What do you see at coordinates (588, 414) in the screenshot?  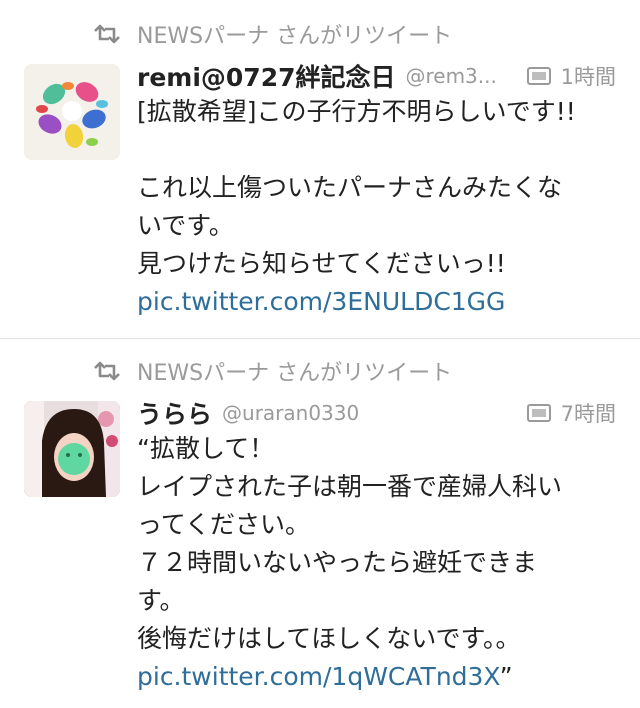 I see `tweet-timestamp: 7時間` at bounding box center [588, 414].